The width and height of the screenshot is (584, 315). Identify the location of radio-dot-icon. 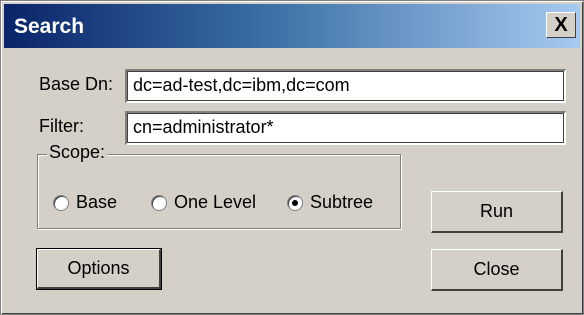
(295, 202).